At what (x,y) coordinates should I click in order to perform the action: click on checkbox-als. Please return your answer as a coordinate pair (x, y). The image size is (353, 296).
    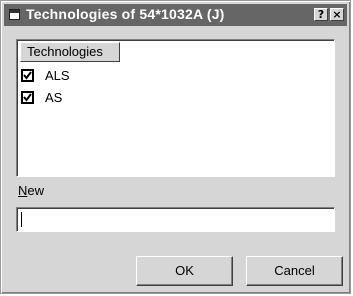
    Looking at the image, I should click on (27, 75).